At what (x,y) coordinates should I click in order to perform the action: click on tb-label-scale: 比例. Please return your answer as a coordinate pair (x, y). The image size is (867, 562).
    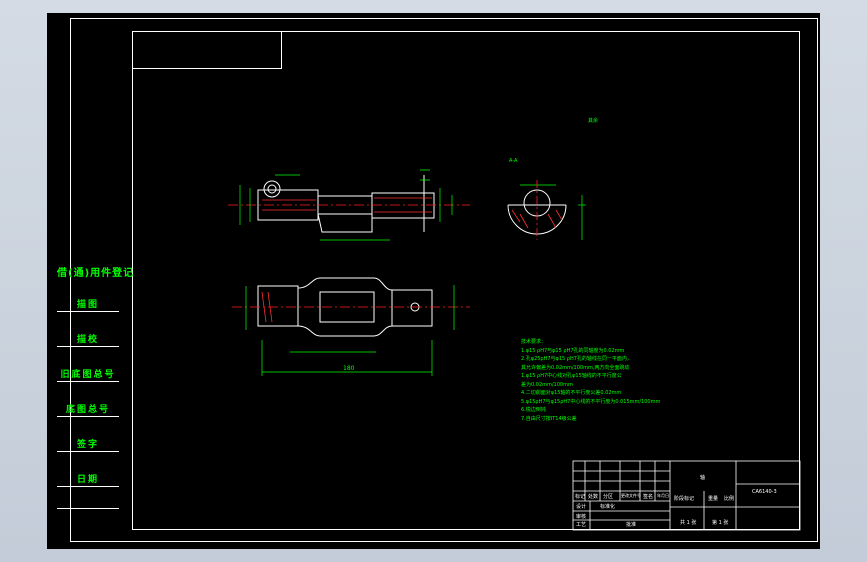
    Looking at the image, I should click on (729, 499).